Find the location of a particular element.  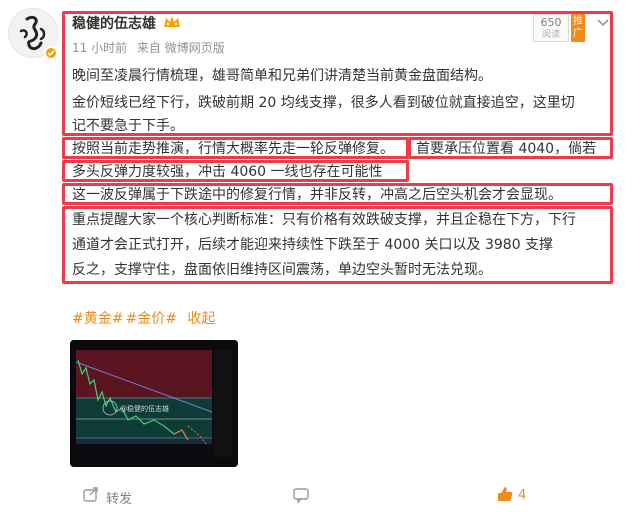

like-count: 4 is located at coordinates (522, 495).